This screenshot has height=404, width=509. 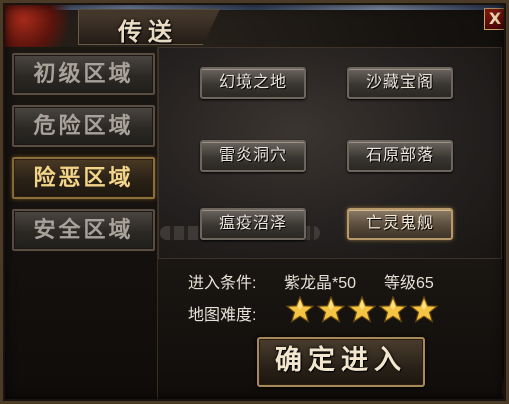 What do you see at coordinates (83, 178) in the screenshot?
I see `region-tab-perilous: 险恶区域` at bounding box center [83, 178].